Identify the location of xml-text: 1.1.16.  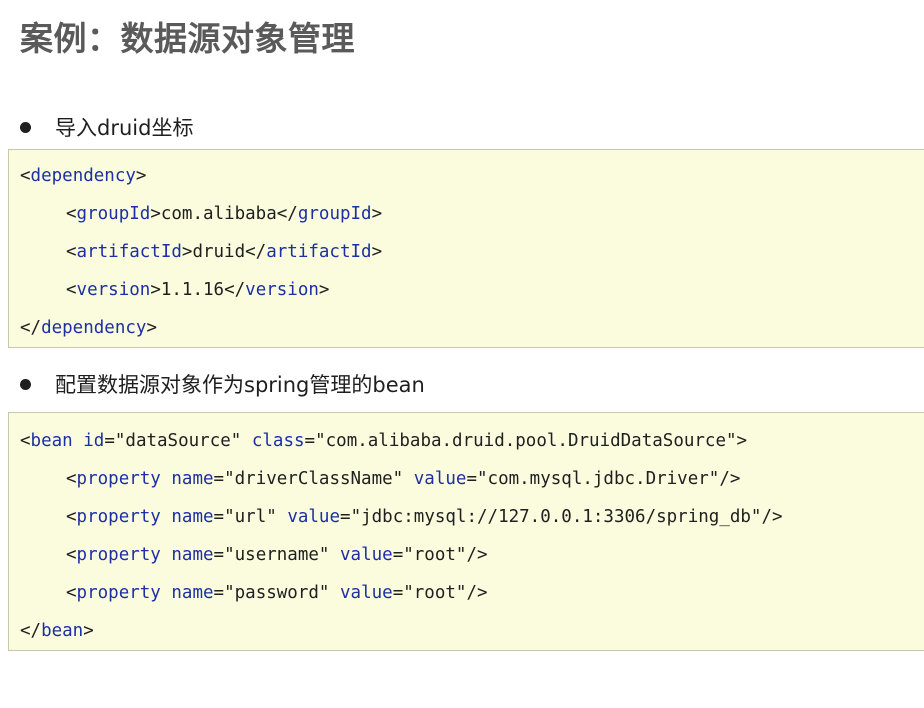
(192, 290).